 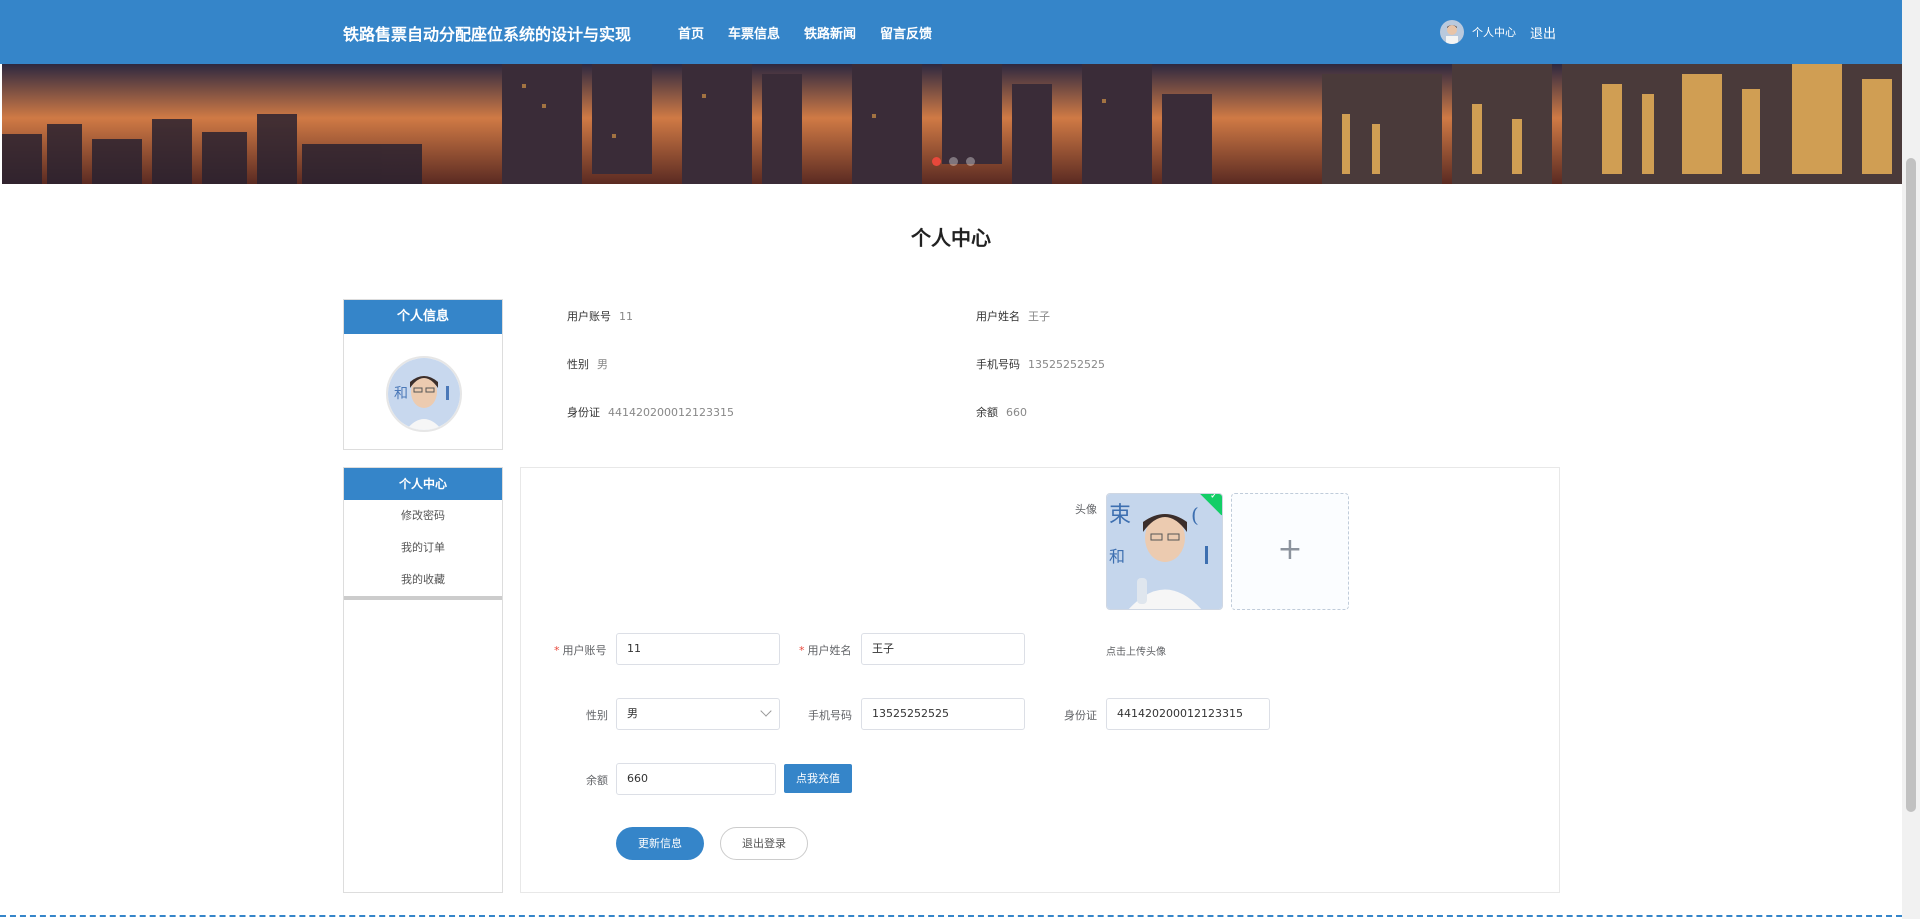 What do you see at coordinates (764, 843) in the screenshot?
I see `logout-button: 退出登录` at bounding box center [764, 843].